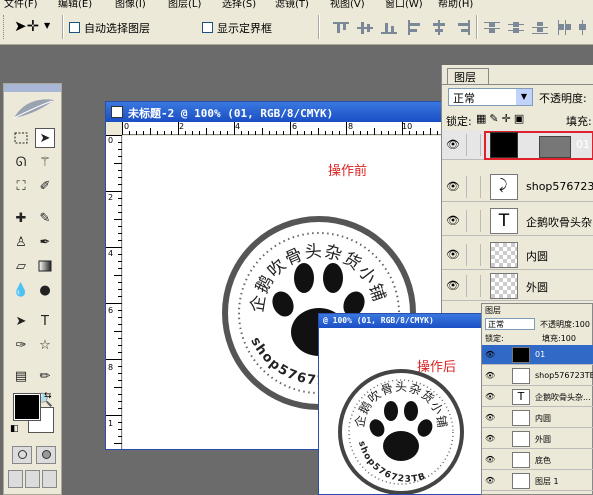  Describe the element at coordinates (473, 145) in the screenshot. I see `brush-link-icon` at that location.